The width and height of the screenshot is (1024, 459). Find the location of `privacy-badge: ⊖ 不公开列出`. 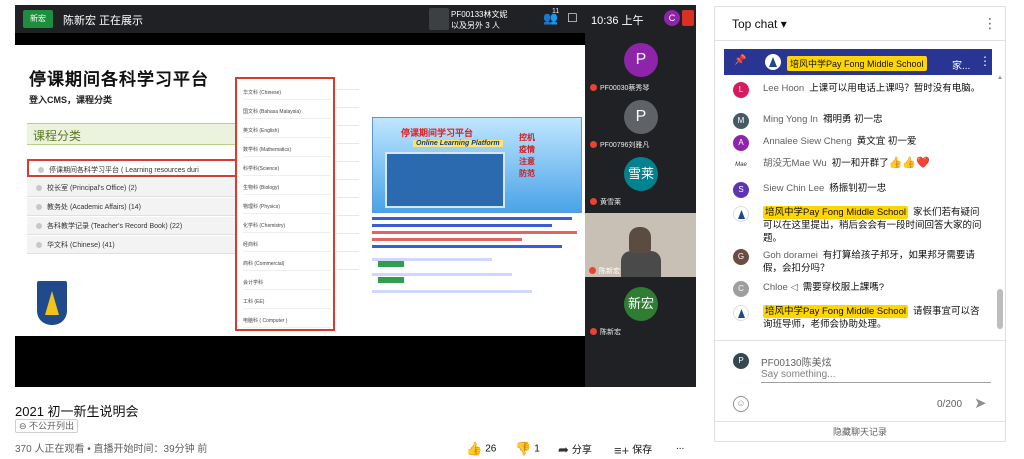

privacy-badge: ⊖ 不公开列出 is located at coordinates (47, 426).